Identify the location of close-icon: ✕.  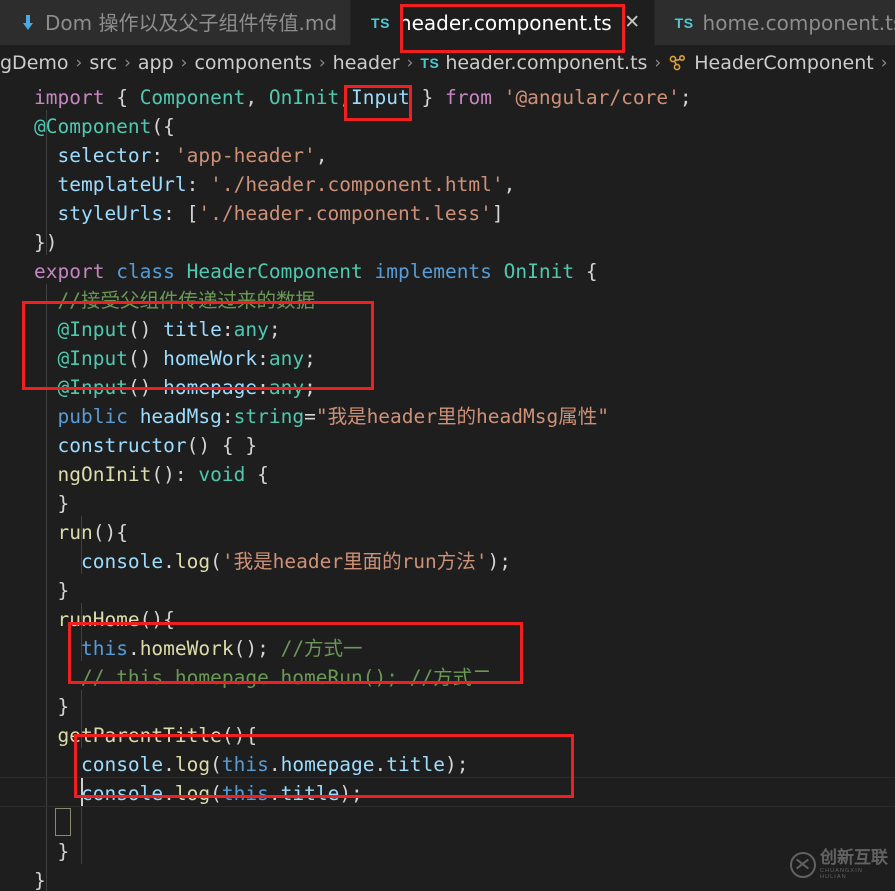
(632, 22).